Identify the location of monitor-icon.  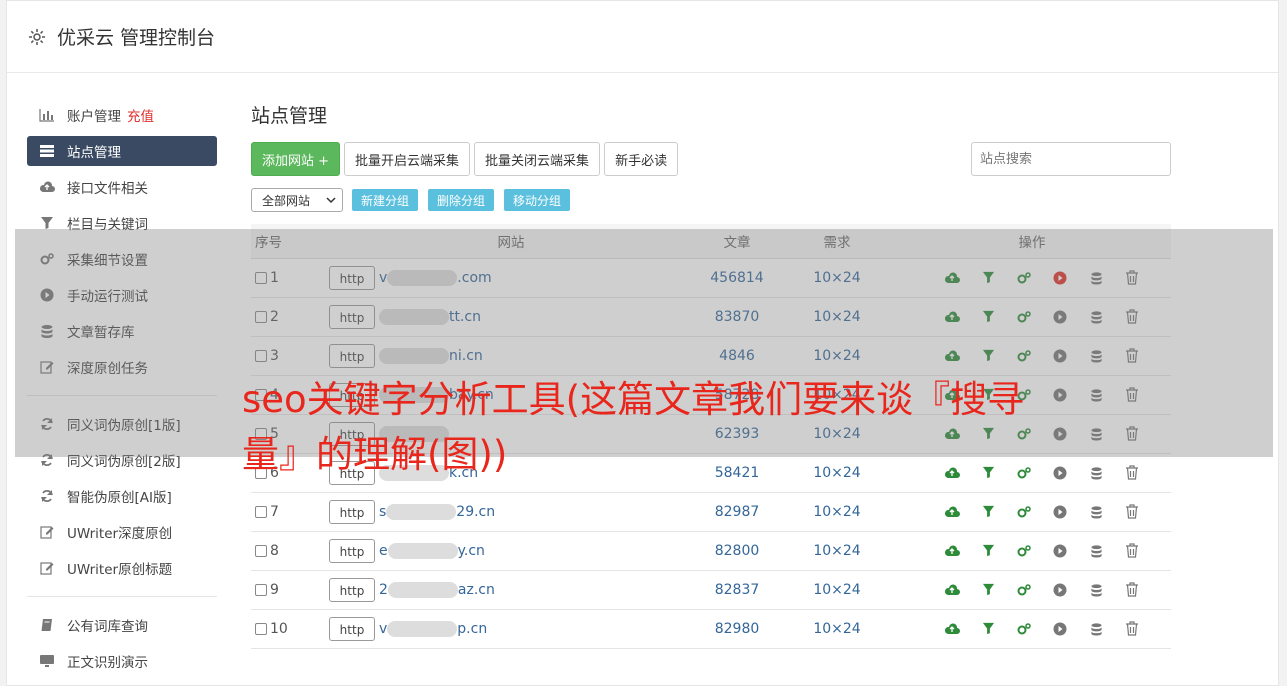
(47, 661).